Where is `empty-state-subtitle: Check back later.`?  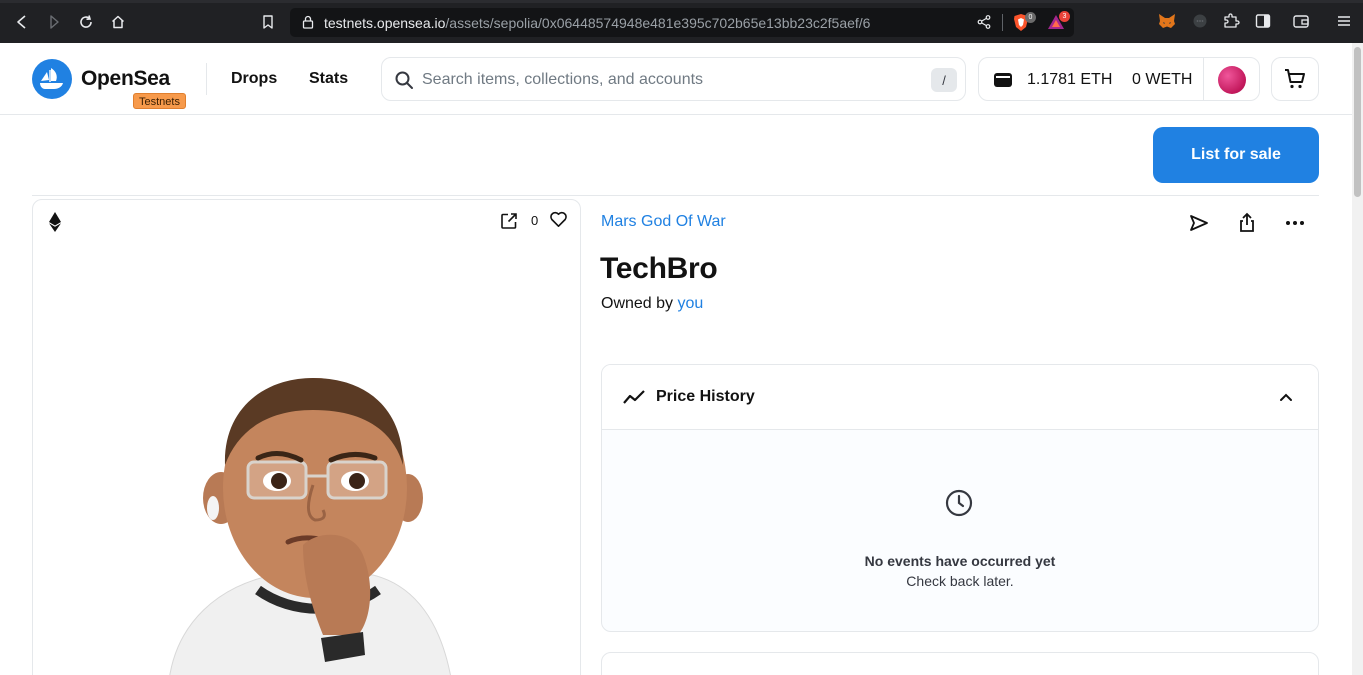
empty-state-subtitle: Check back later. is located at coordinates (960, 581).